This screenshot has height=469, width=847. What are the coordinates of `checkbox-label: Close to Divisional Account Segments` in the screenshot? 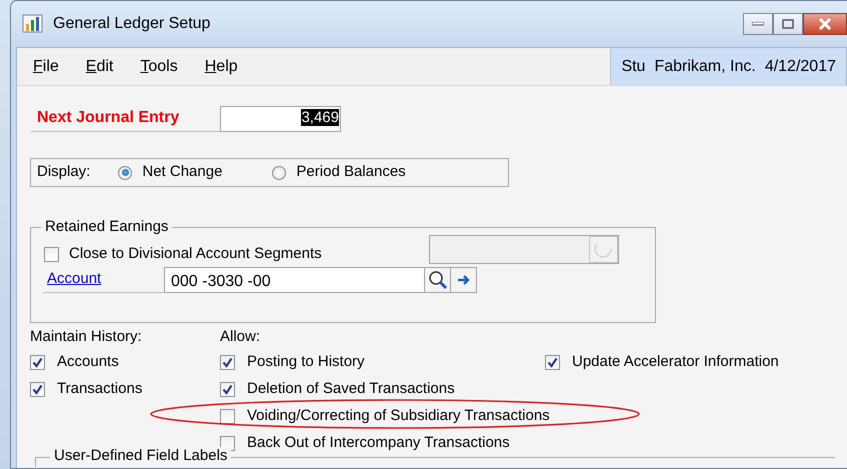 It's located at (195, 254).